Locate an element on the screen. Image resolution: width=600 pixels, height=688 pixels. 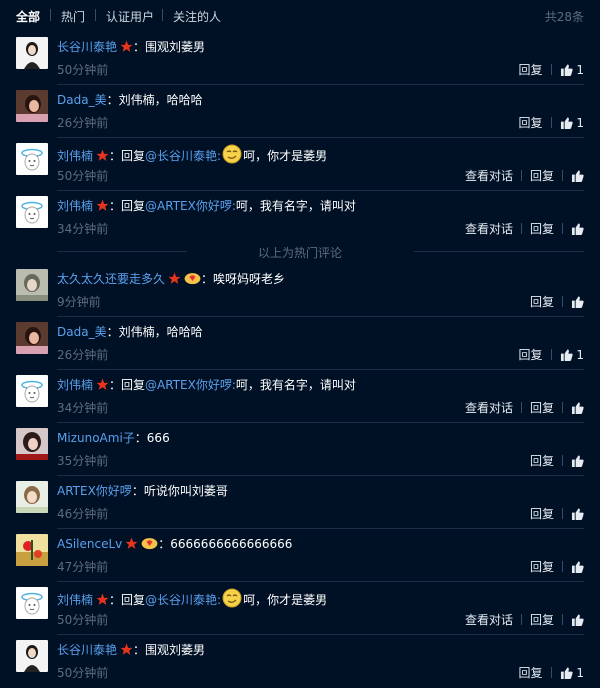
heart-badge-icon is located at coordinates (192, 279).